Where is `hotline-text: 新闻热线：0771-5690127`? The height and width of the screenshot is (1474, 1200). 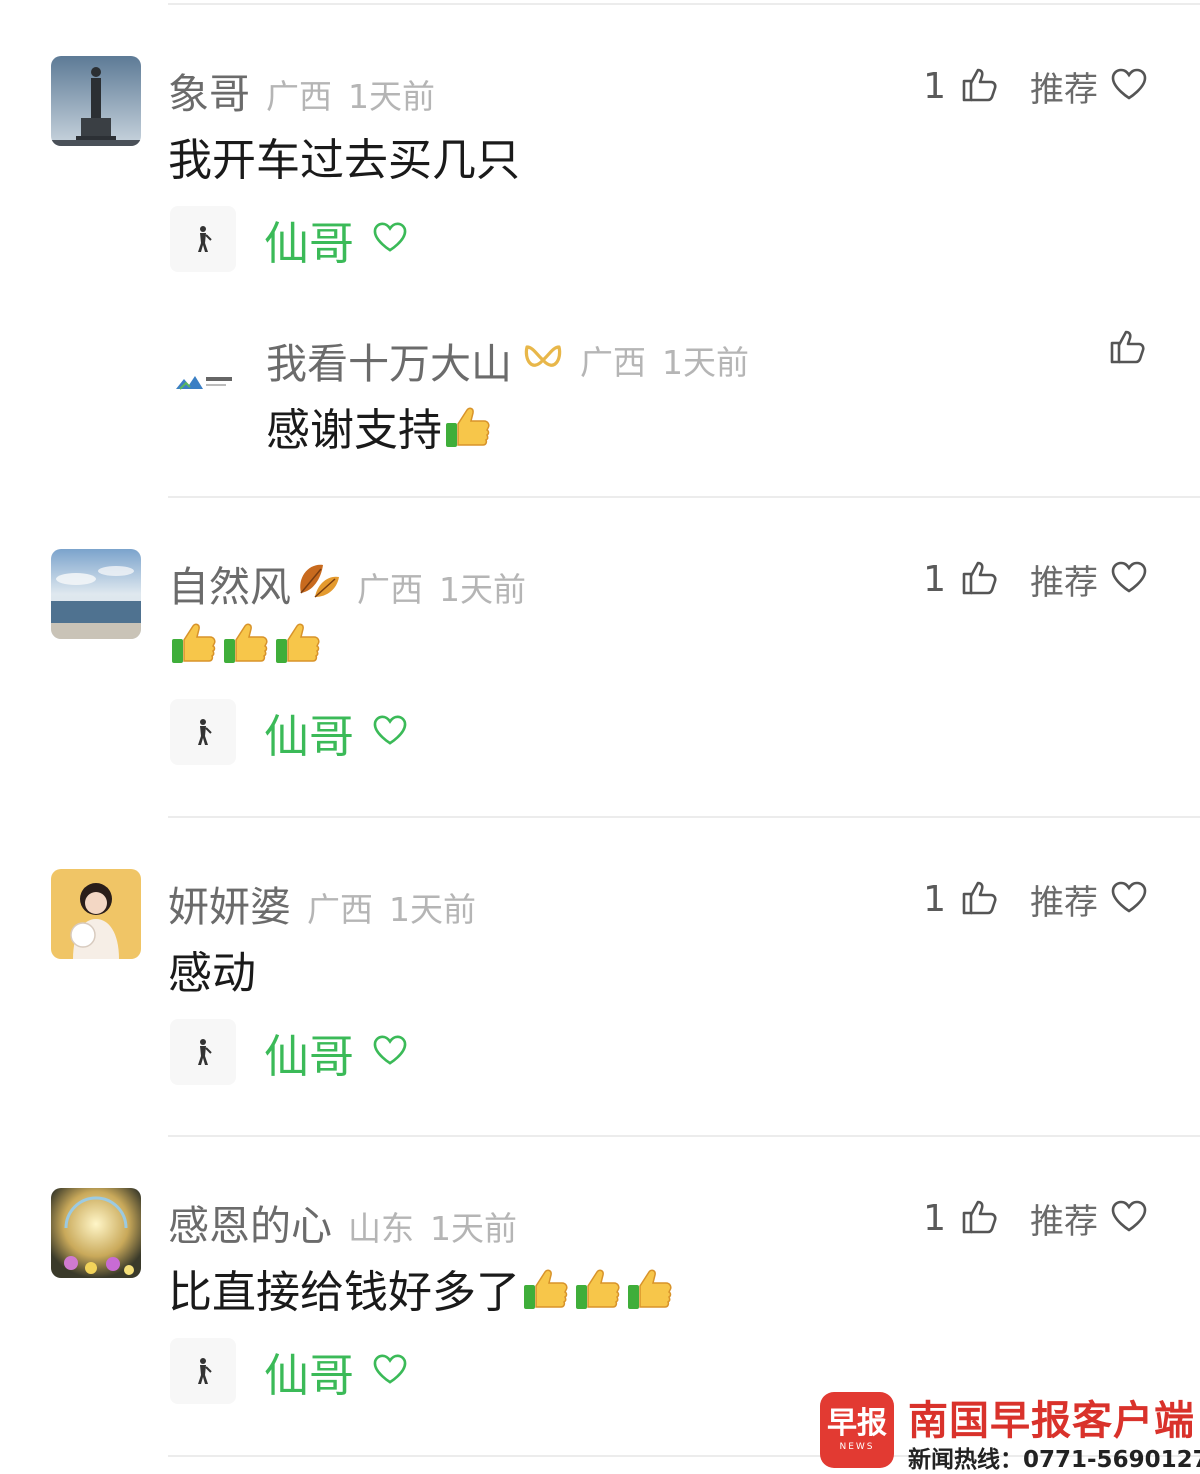 hotline-text: 新闻热线：0771-5690127 is located at coordinates (1054, 1460).